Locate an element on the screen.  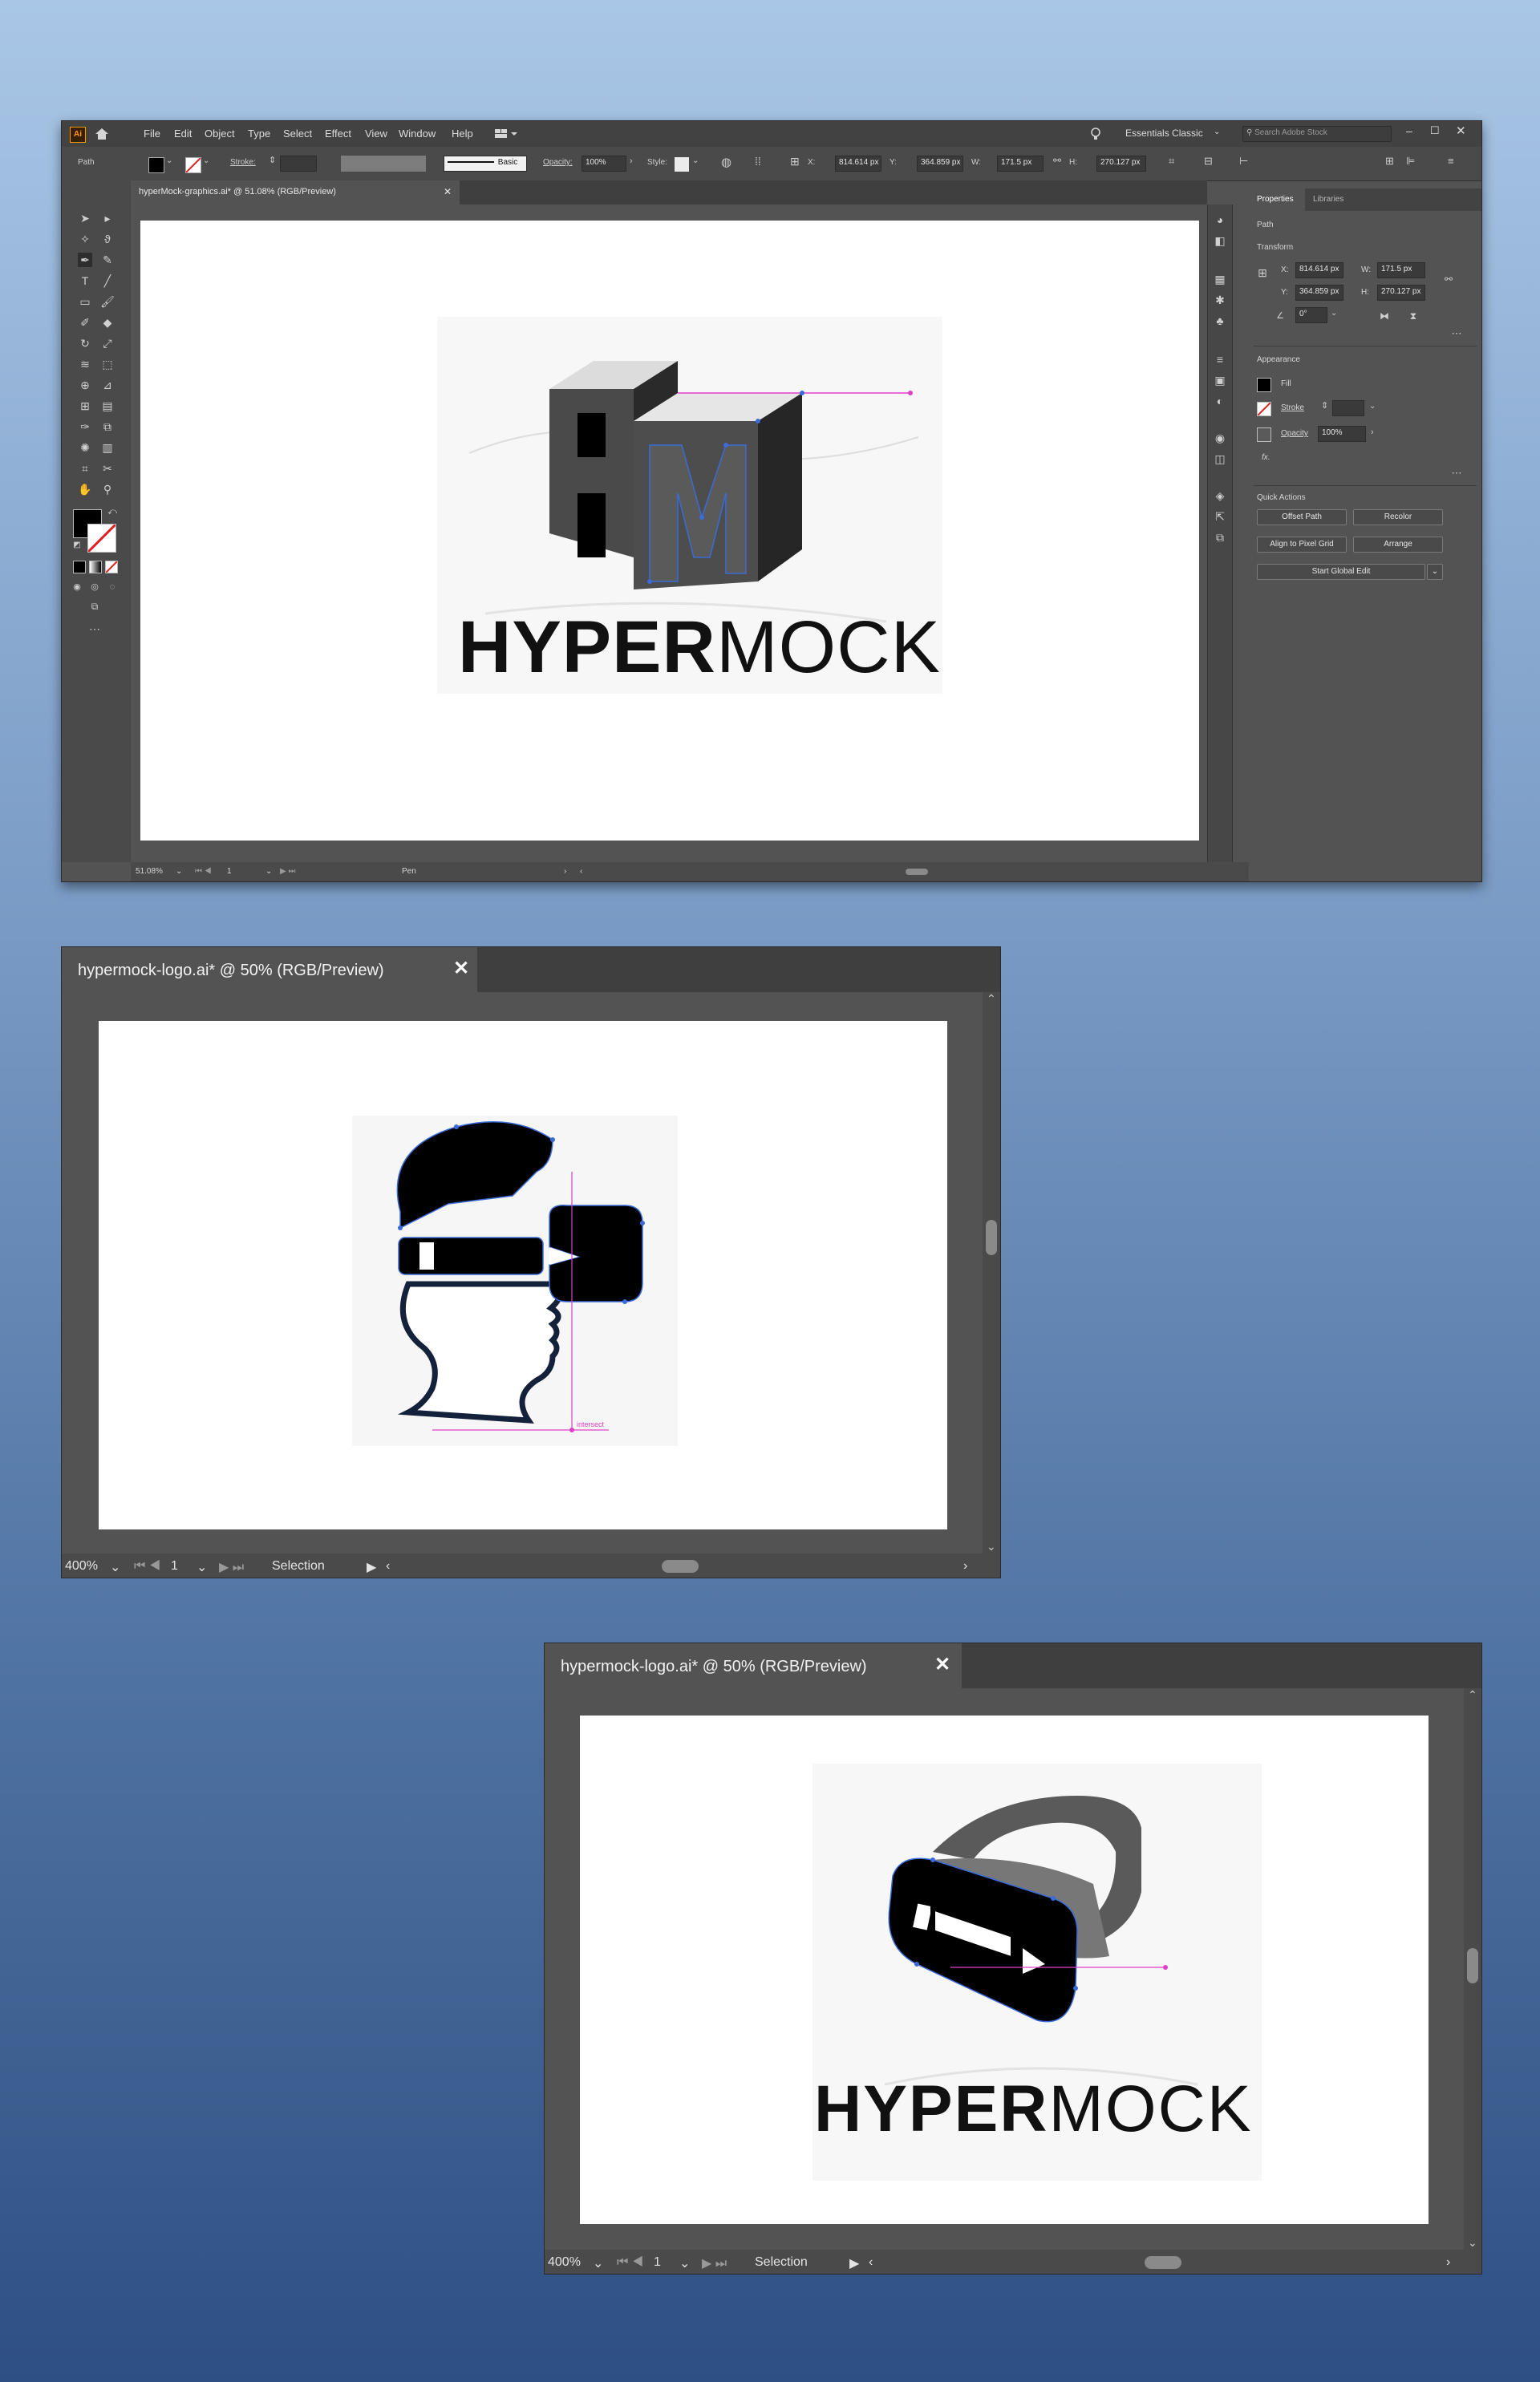
stroke-color-swatch is located at coordinates (102, 538).